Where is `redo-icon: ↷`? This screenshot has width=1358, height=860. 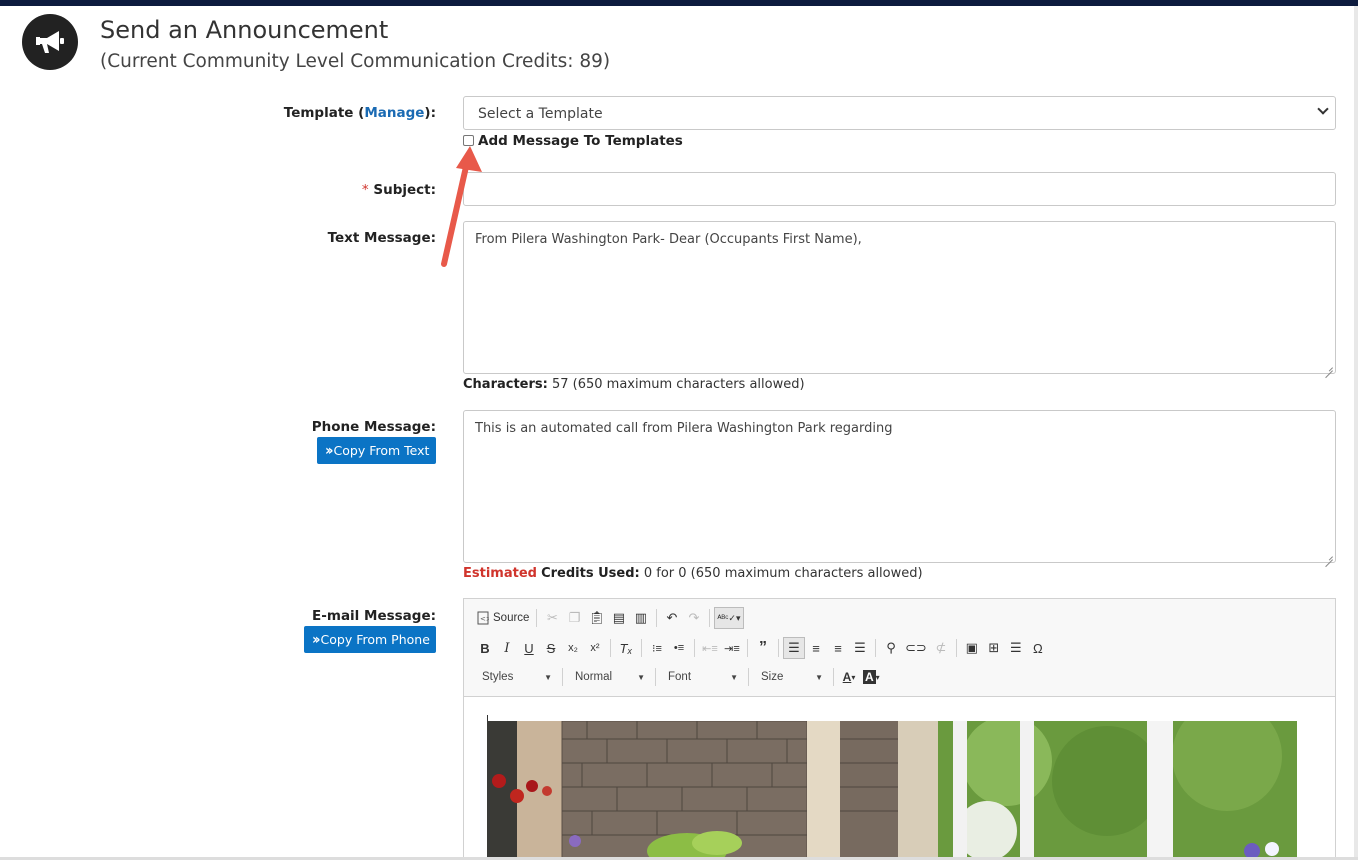
redo-icon: ↷ is located at coordinates (694, 618).